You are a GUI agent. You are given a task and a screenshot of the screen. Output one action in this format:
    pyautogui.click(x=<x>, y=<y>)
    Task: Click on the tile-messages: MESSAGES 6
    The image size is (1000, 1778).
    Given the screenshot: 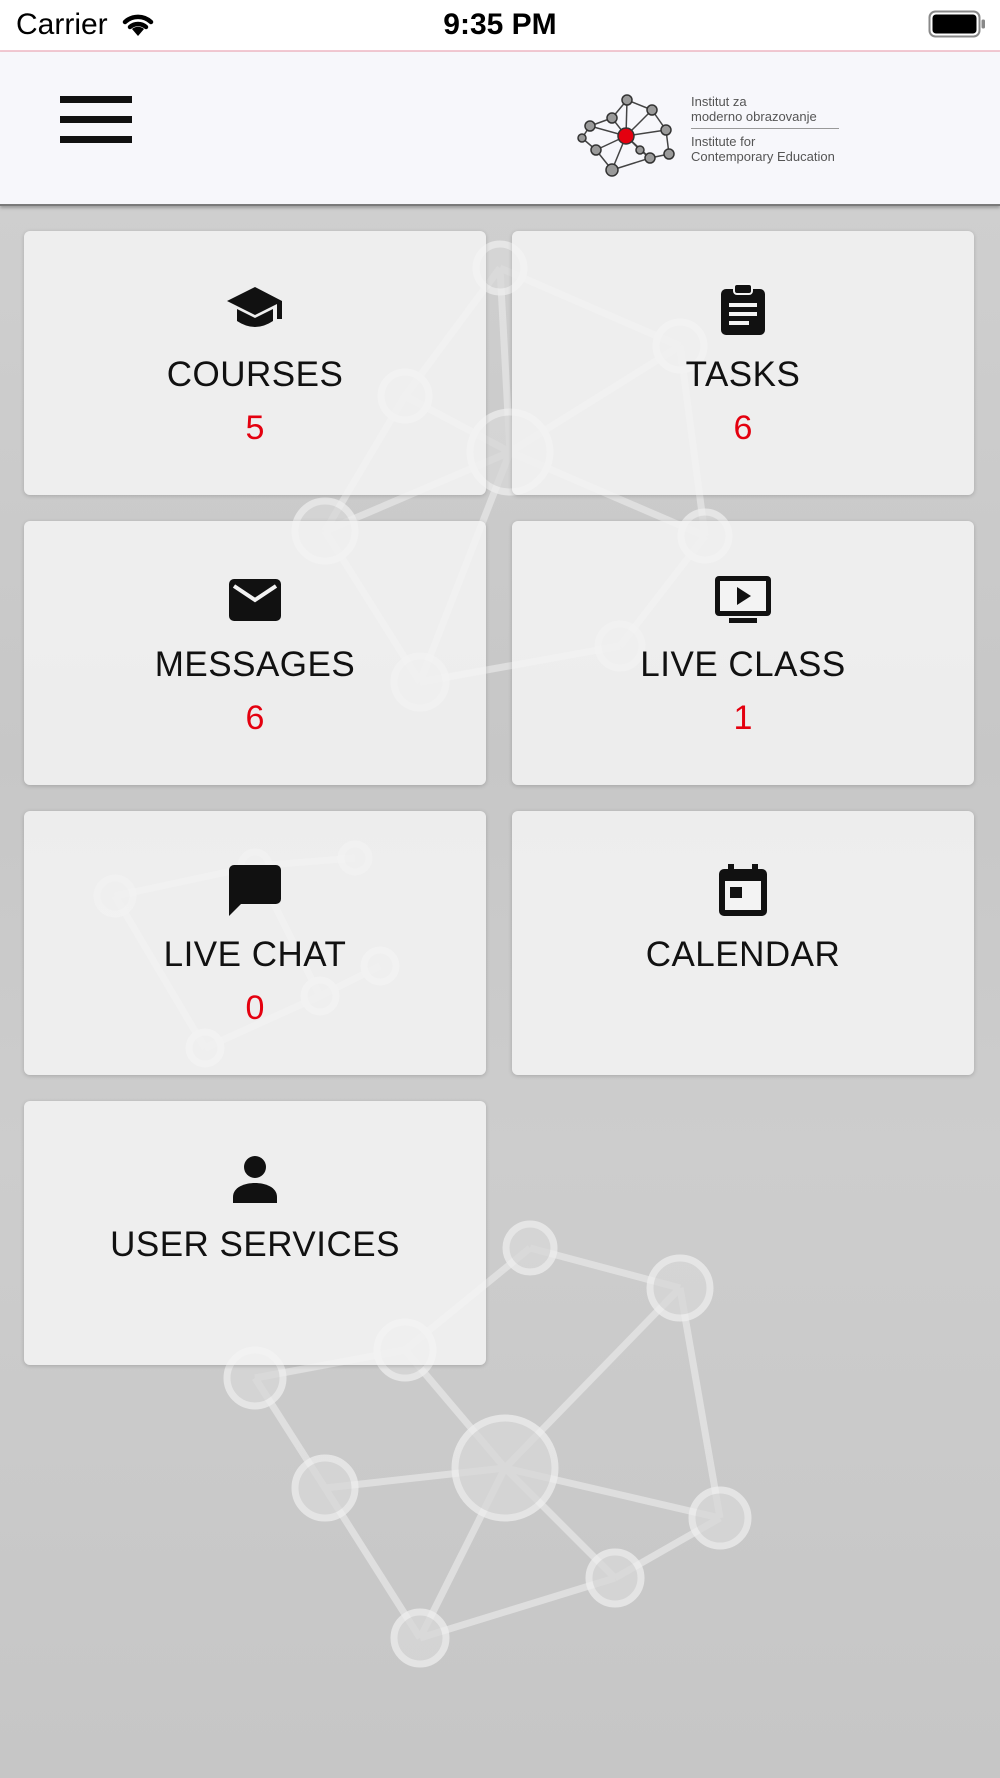 What is the action you would take?
    pyautogui.click(x=255, y=653)
    